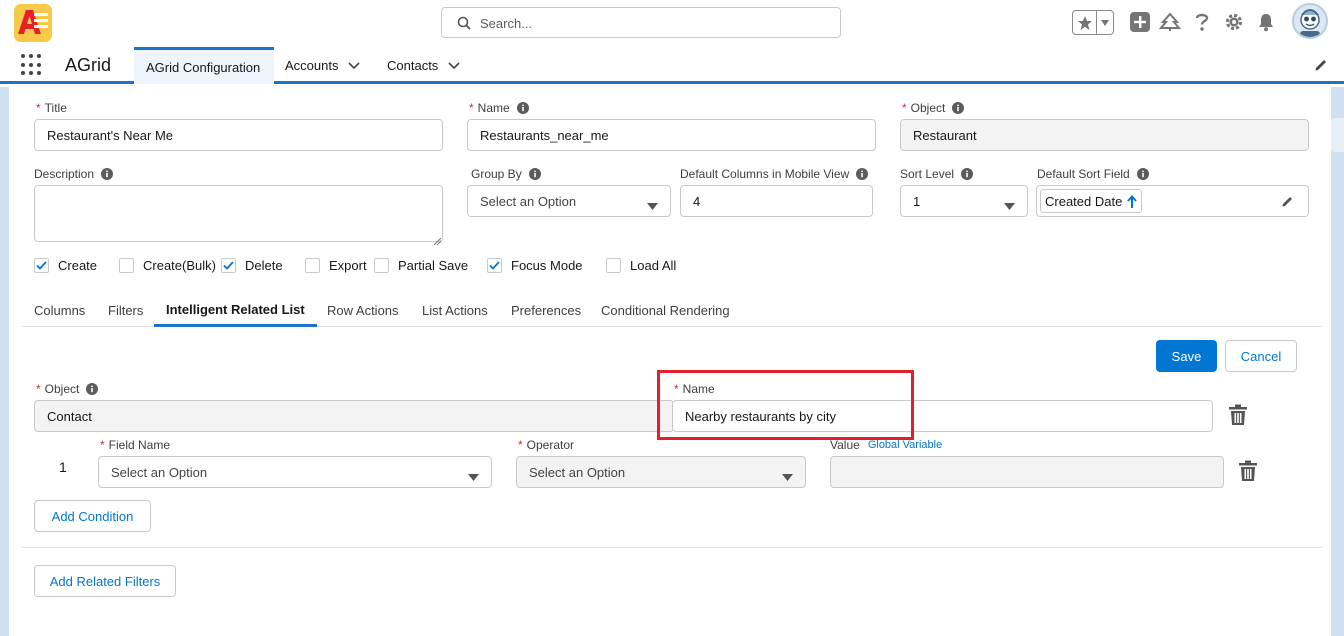 Image resolution: width=1344 pixels, height=636 pixels. I want to click on sort-level-label: Sort Level, so click(937, 174).